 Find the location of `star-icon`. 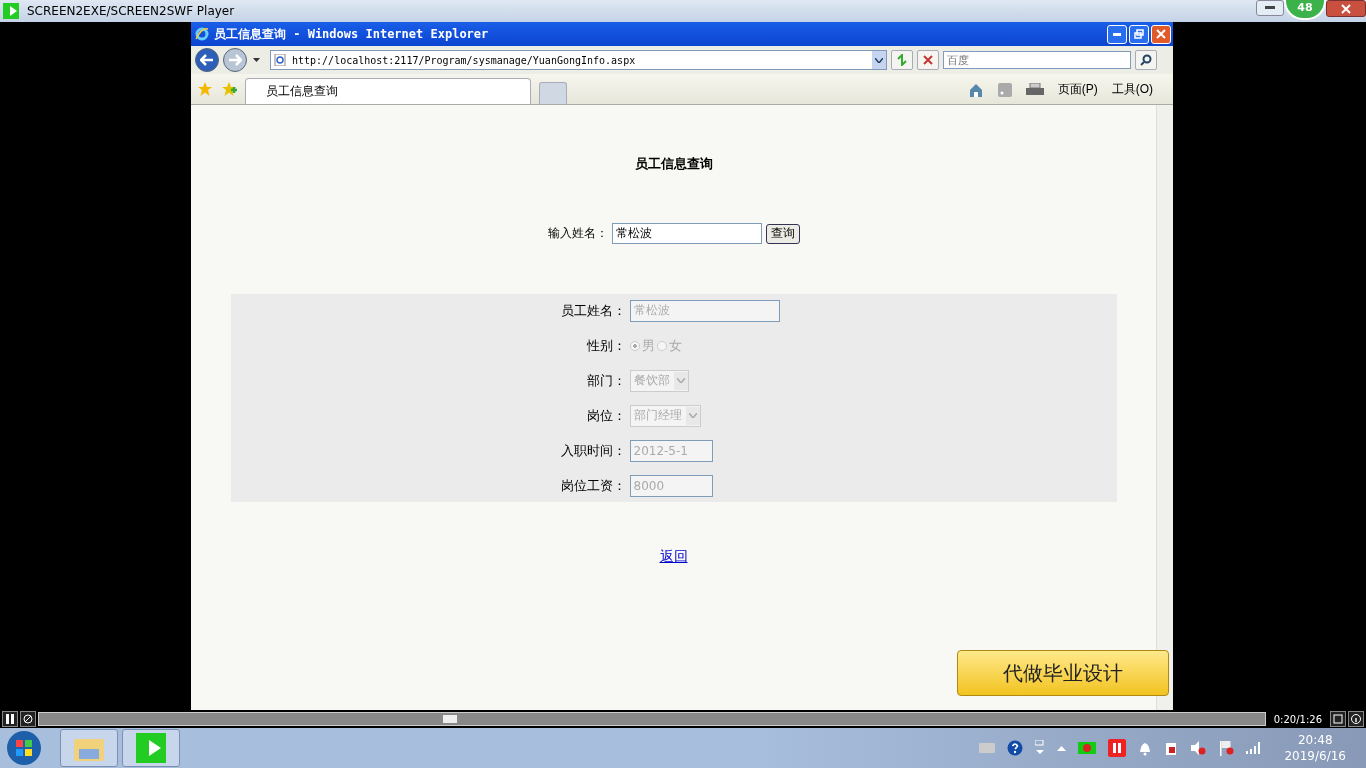

star-icon is located at coordinates (205, 89).